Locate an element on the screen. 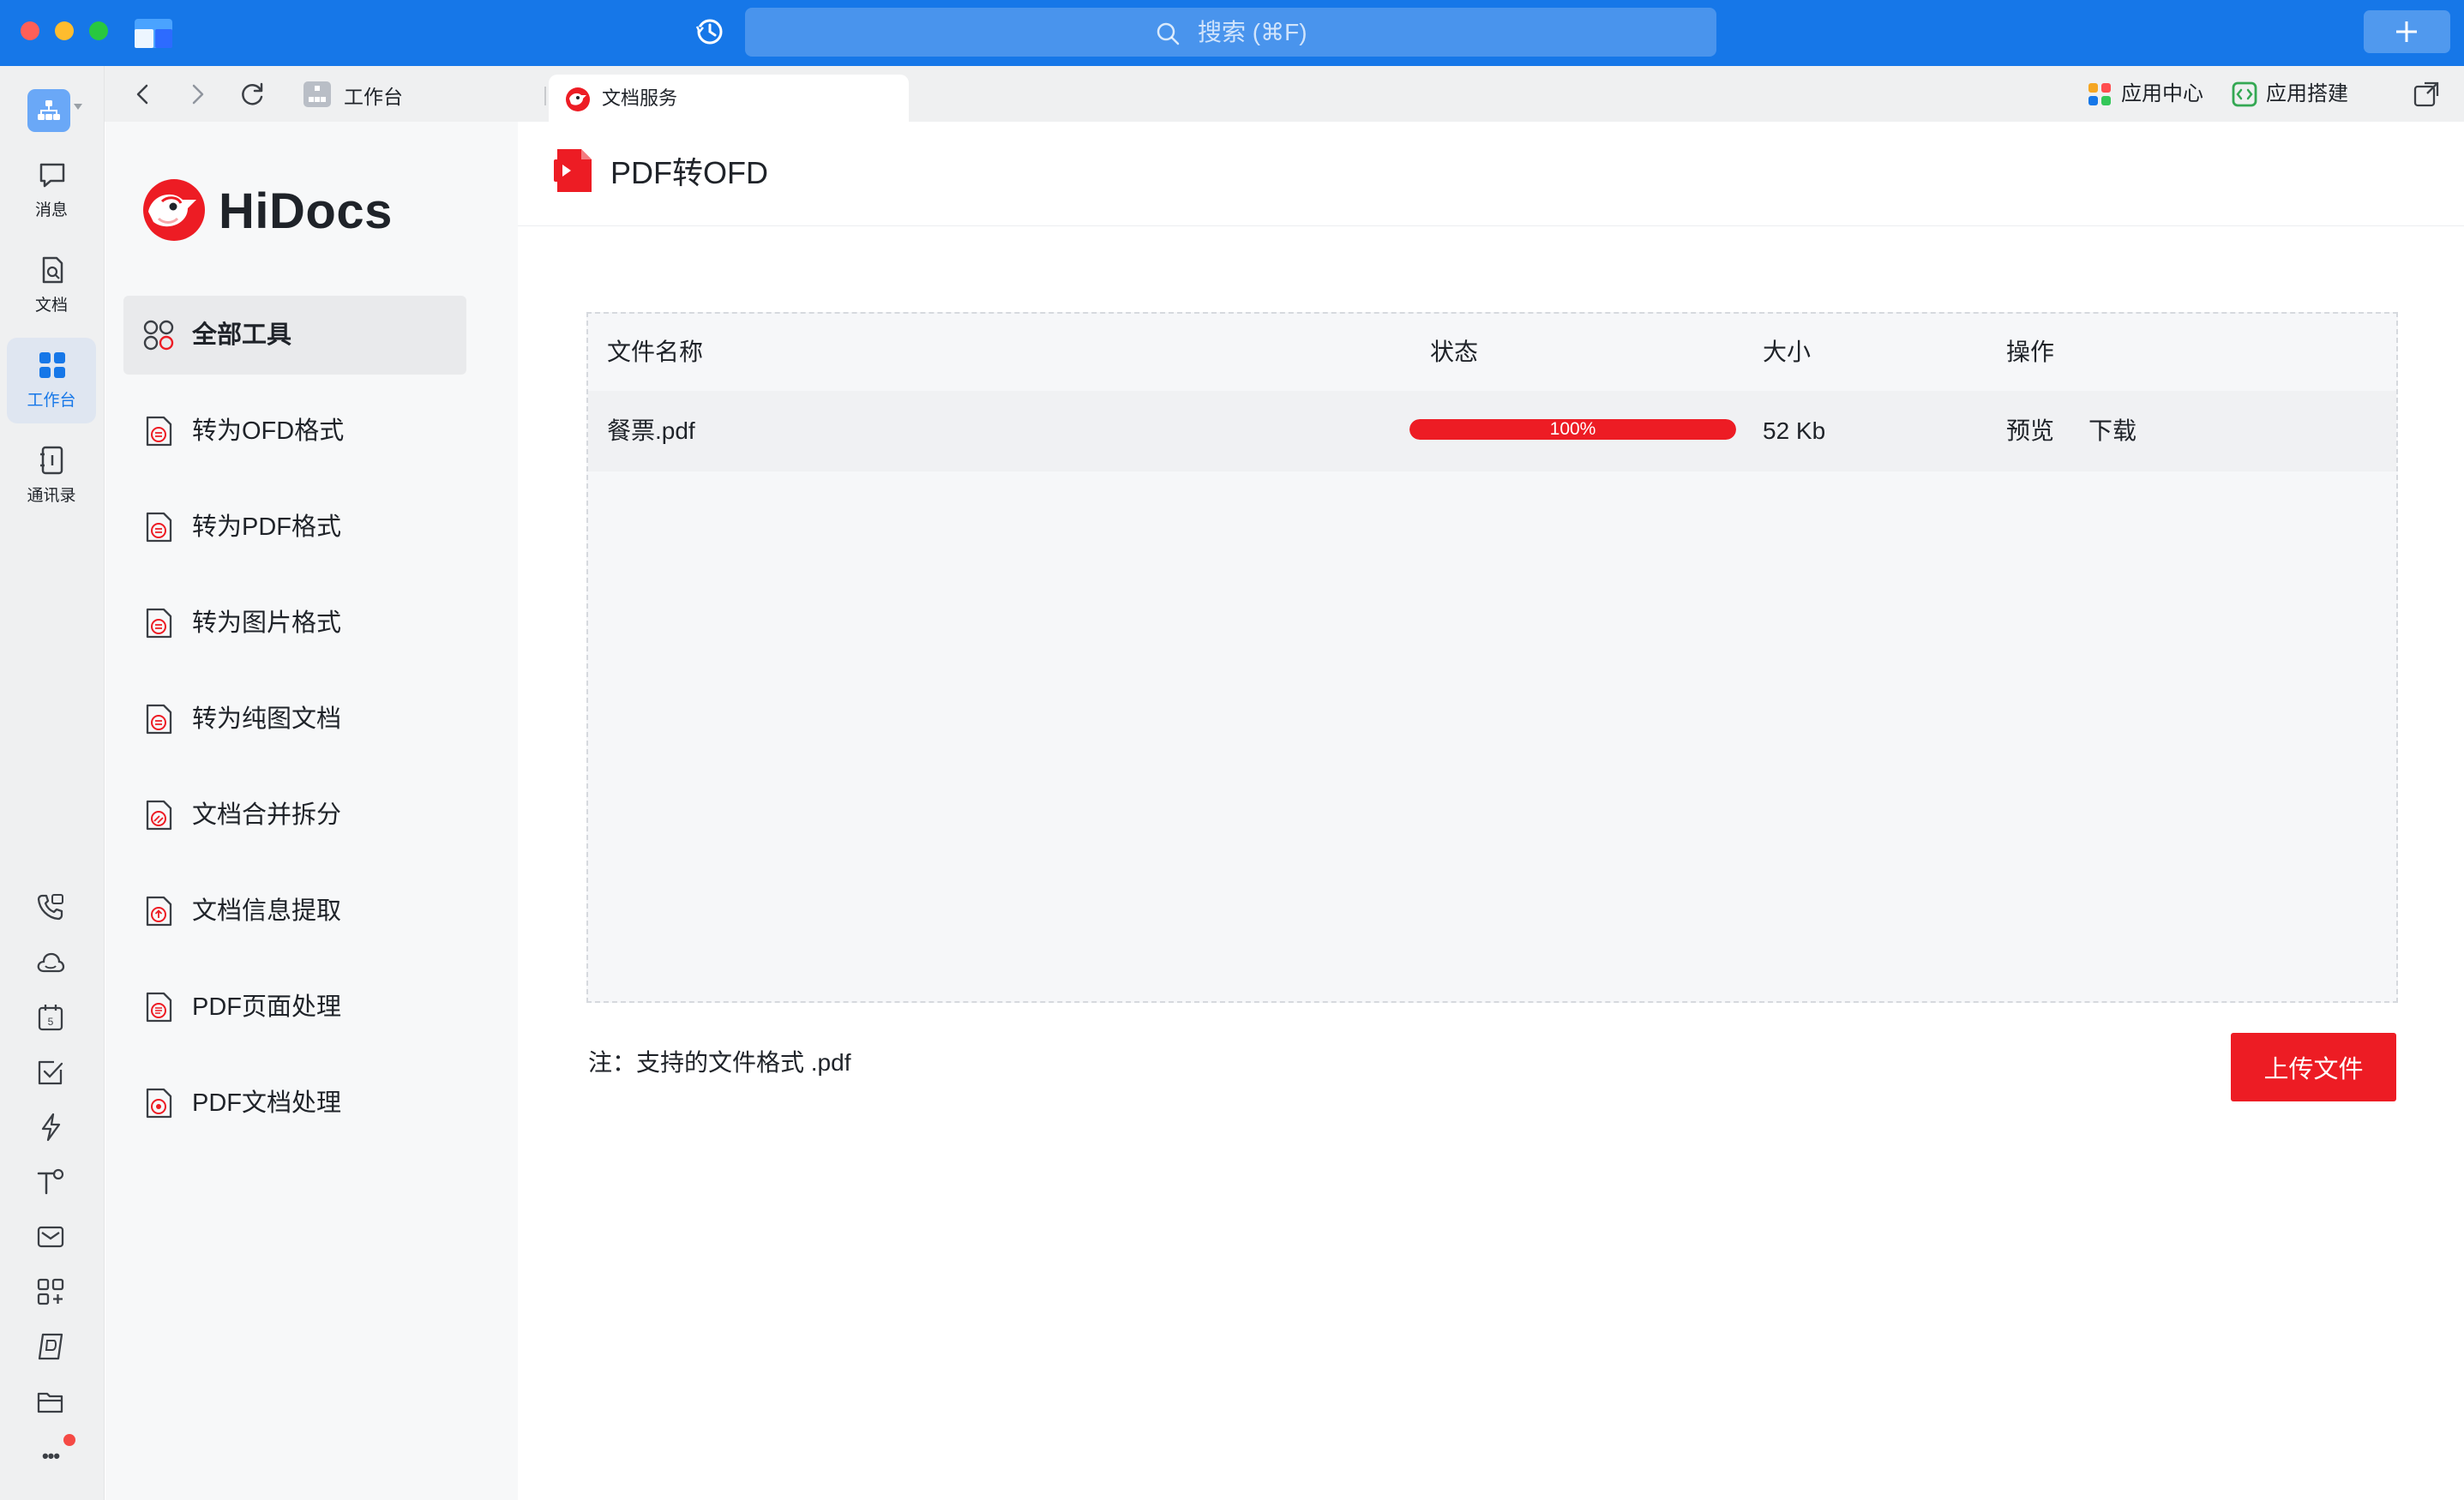 The image size is (2464, 1500). folder-icon is located at coordinates (50, 1401).